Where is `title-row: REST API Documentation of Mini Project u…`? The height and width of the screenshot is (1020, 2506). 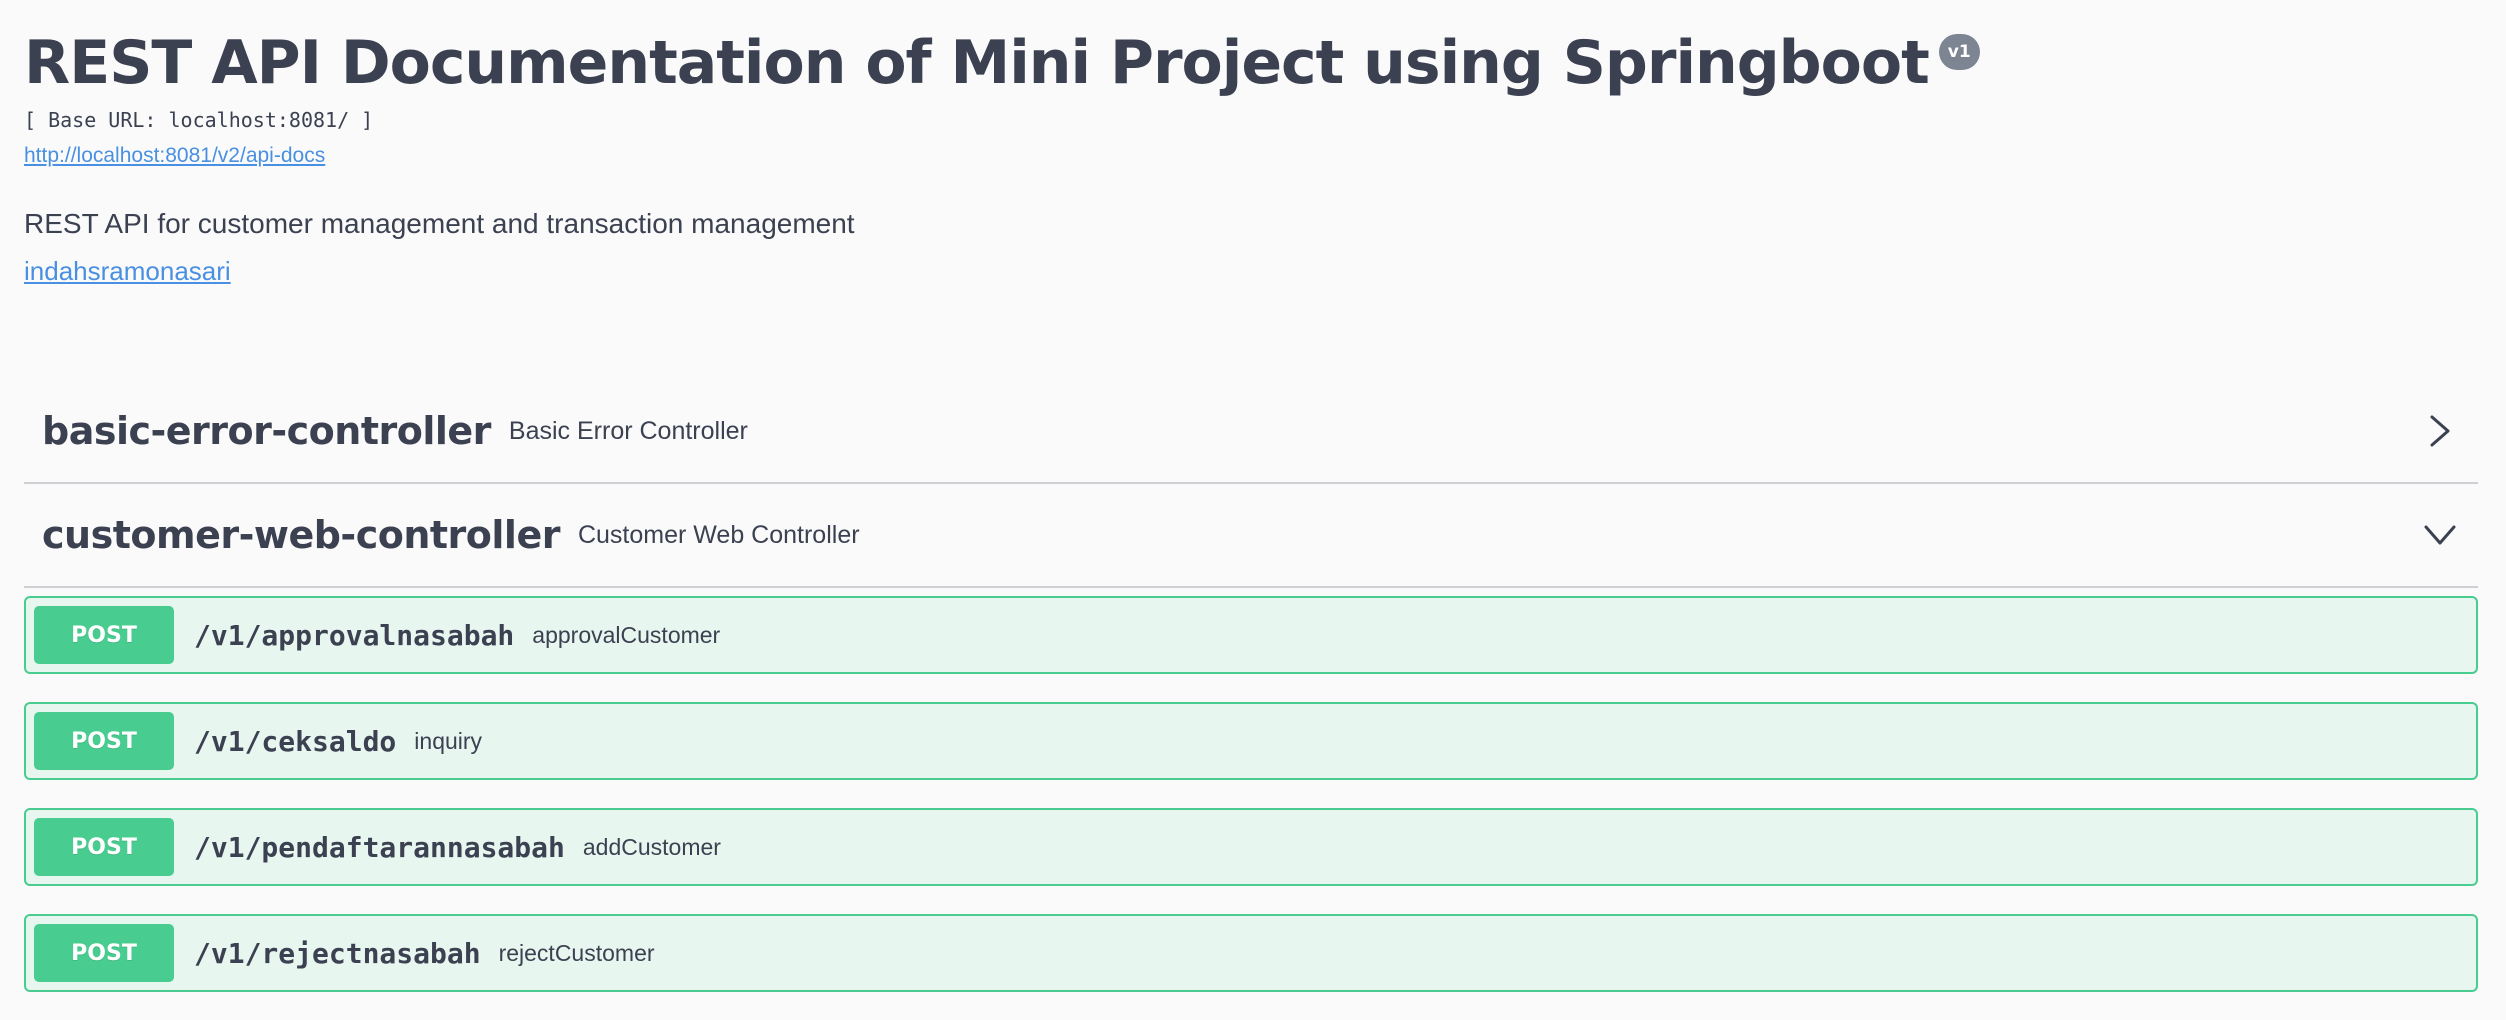 title-row: REST API Documentation of Mini Project u… is located at coordinates (1253, 63).